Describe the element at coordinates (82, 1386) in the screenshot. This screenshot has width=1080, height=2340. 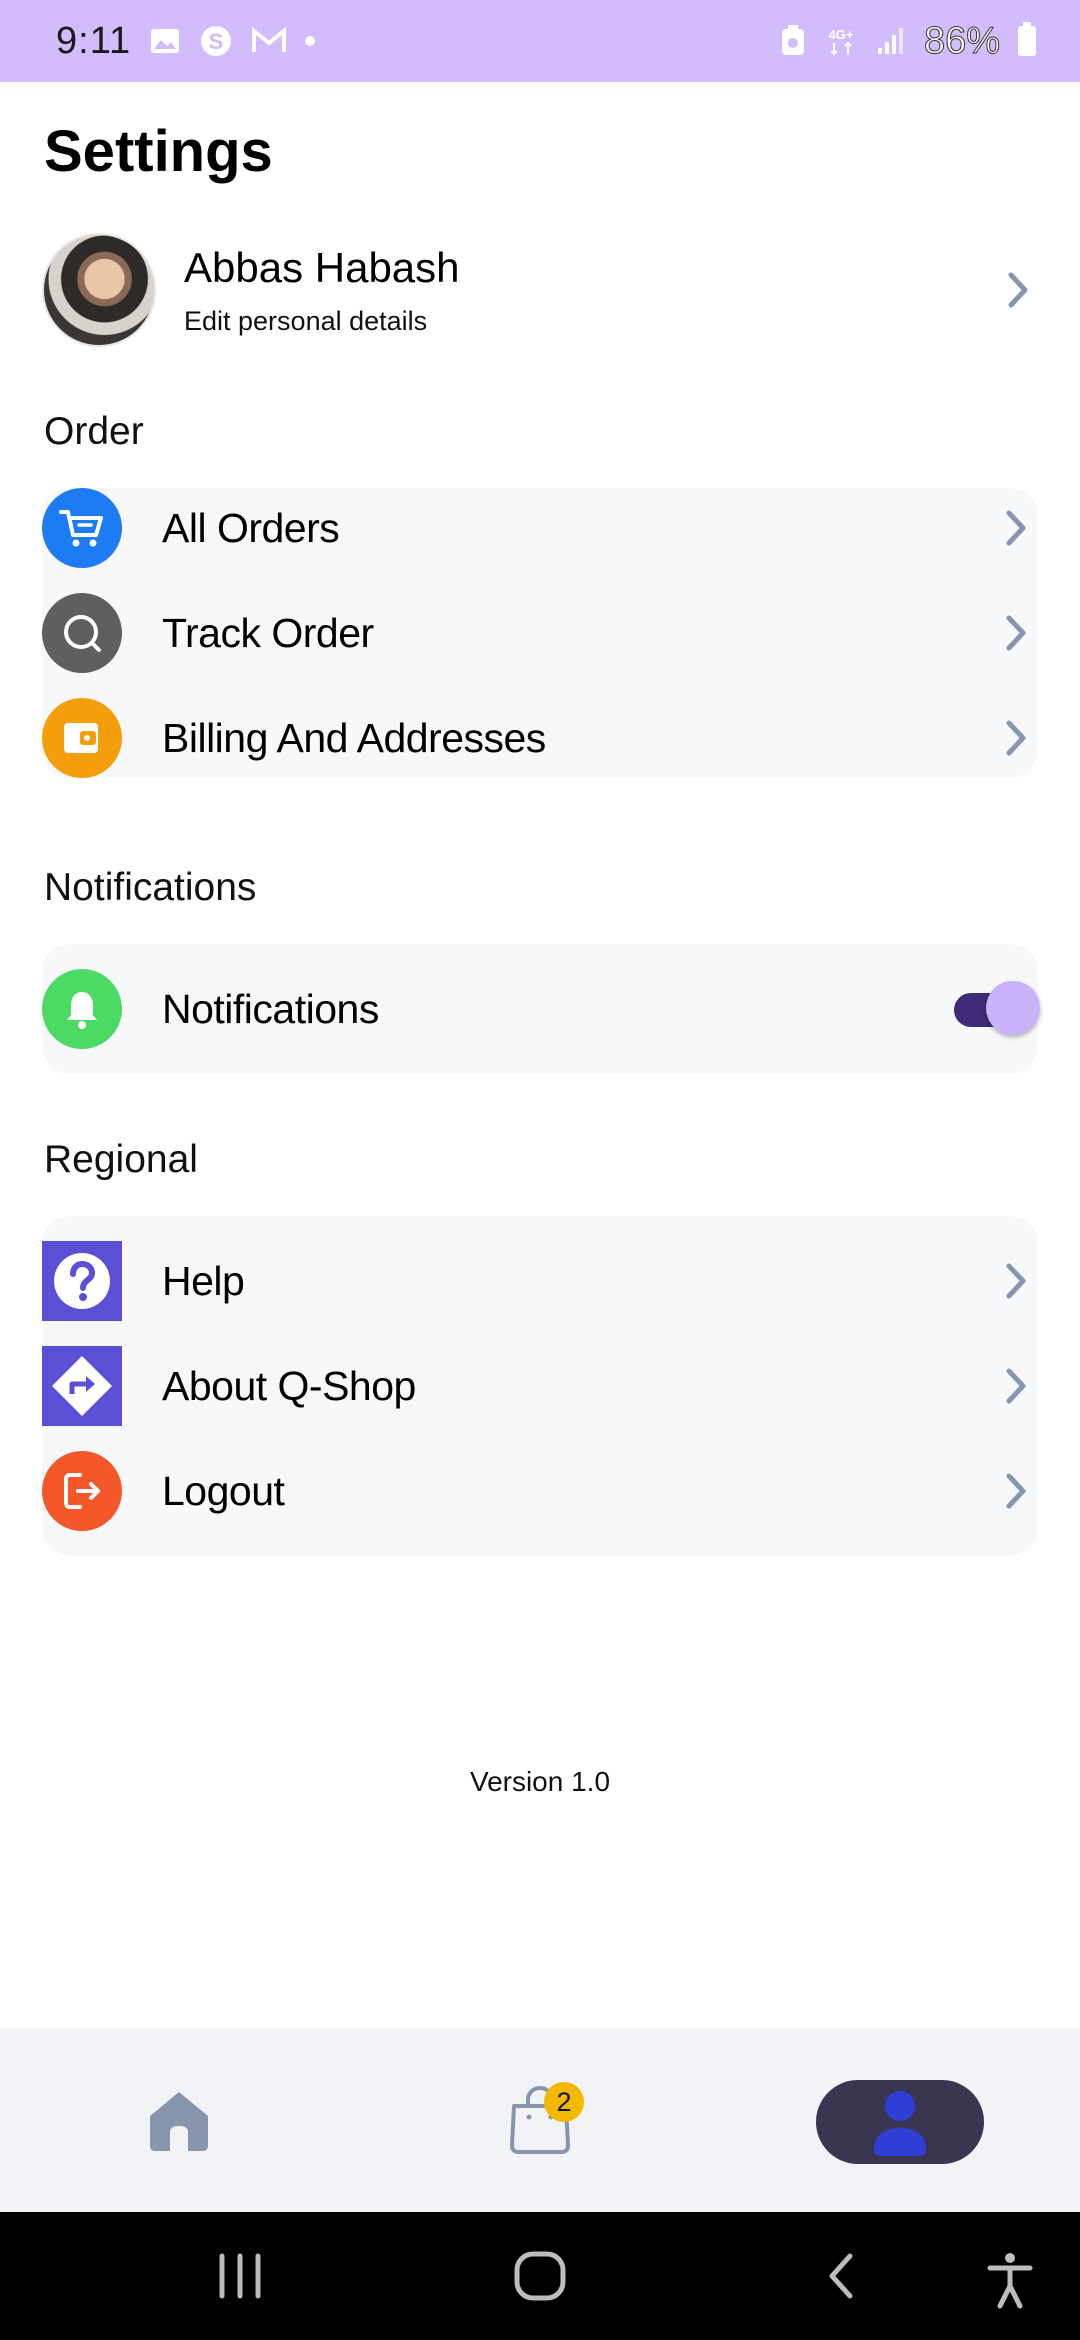
I see `directions-icon` at that location.